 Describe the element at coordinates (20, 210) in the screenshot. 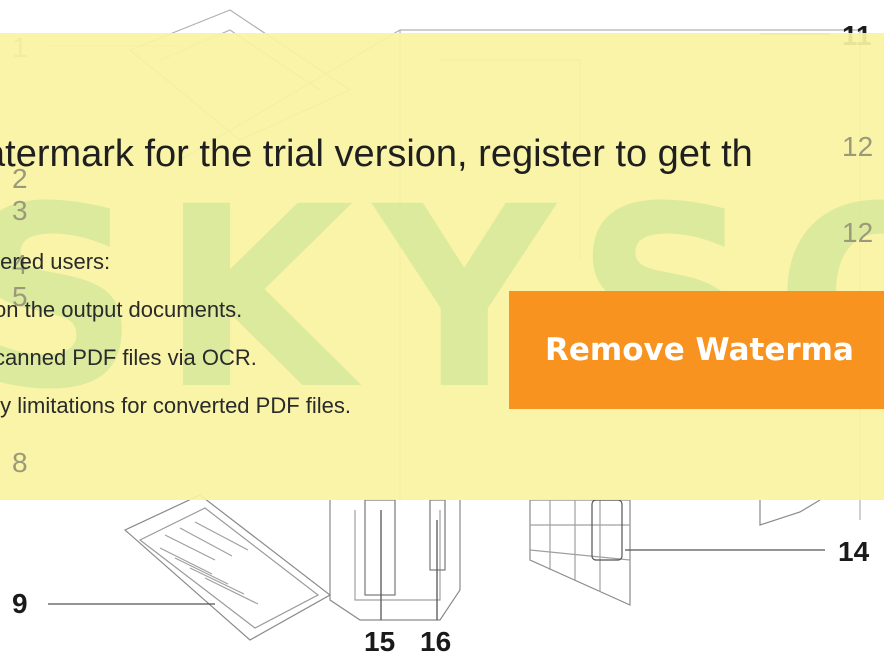

I see `callout-number-3: 3` at that location.